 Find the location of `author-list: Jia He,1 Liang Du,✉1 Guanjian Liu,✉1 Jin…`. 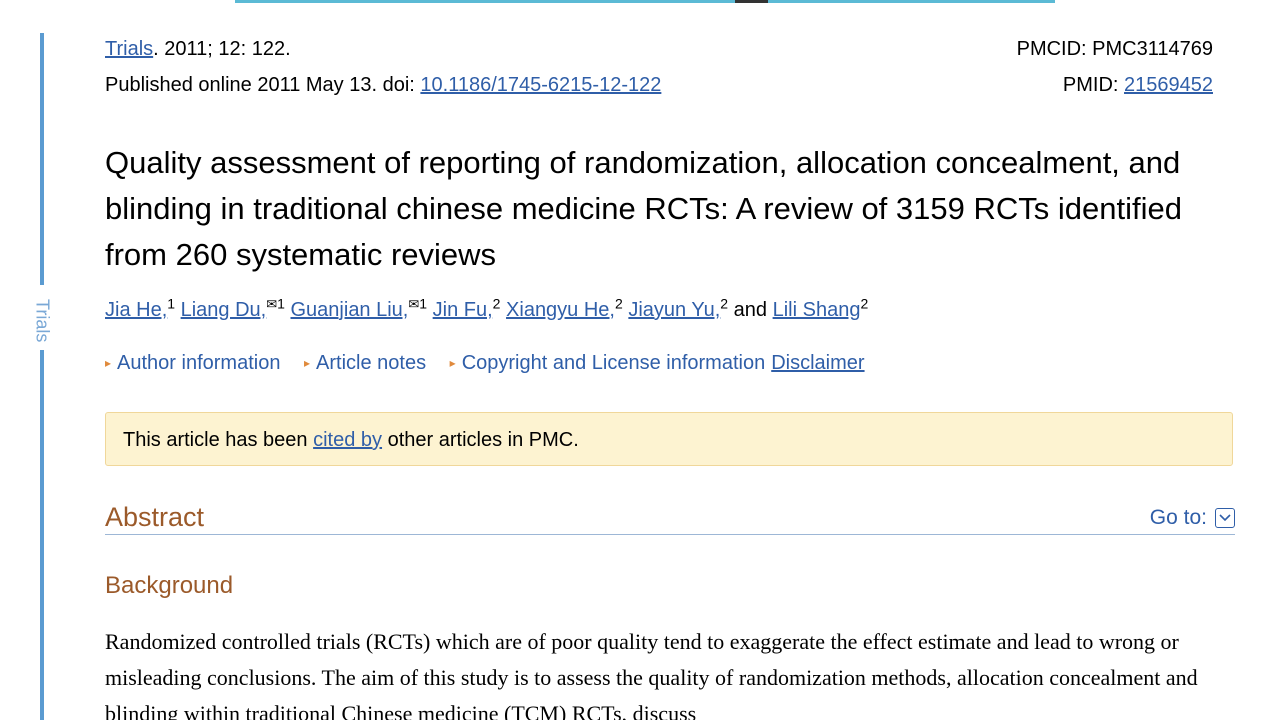

author-list: Jia He,1 Liang Du,✉1 Guanjian Liu,✉1 Jin… is located at coordinates (486, 310).